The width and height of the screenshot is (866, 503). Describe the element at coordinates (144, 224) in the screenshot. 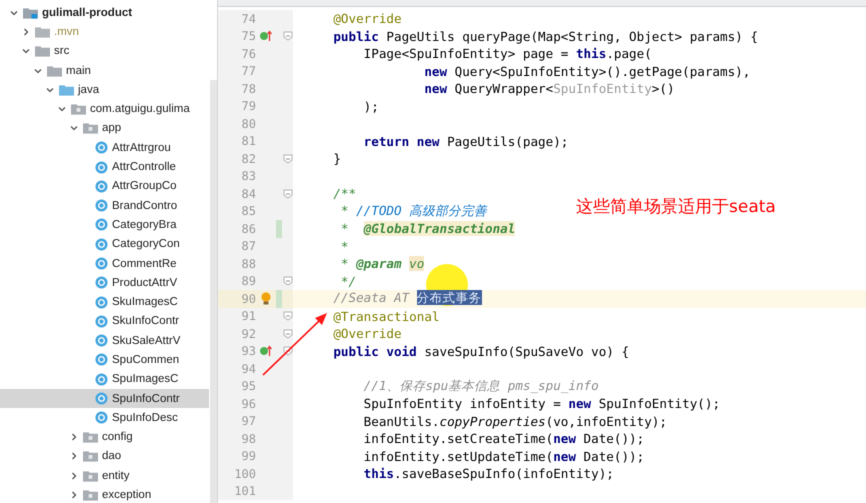

I see `tree-item-label: CategoryBra` at that location.